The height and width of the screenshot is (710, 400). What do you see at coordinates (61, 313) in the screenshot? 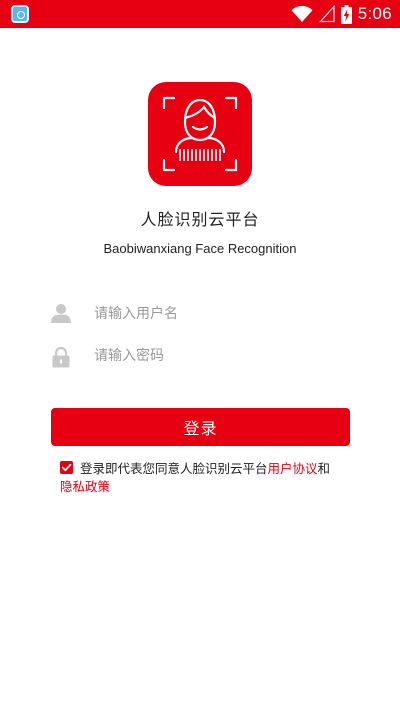
I see `user-icon` at bounding box center [61, 313].